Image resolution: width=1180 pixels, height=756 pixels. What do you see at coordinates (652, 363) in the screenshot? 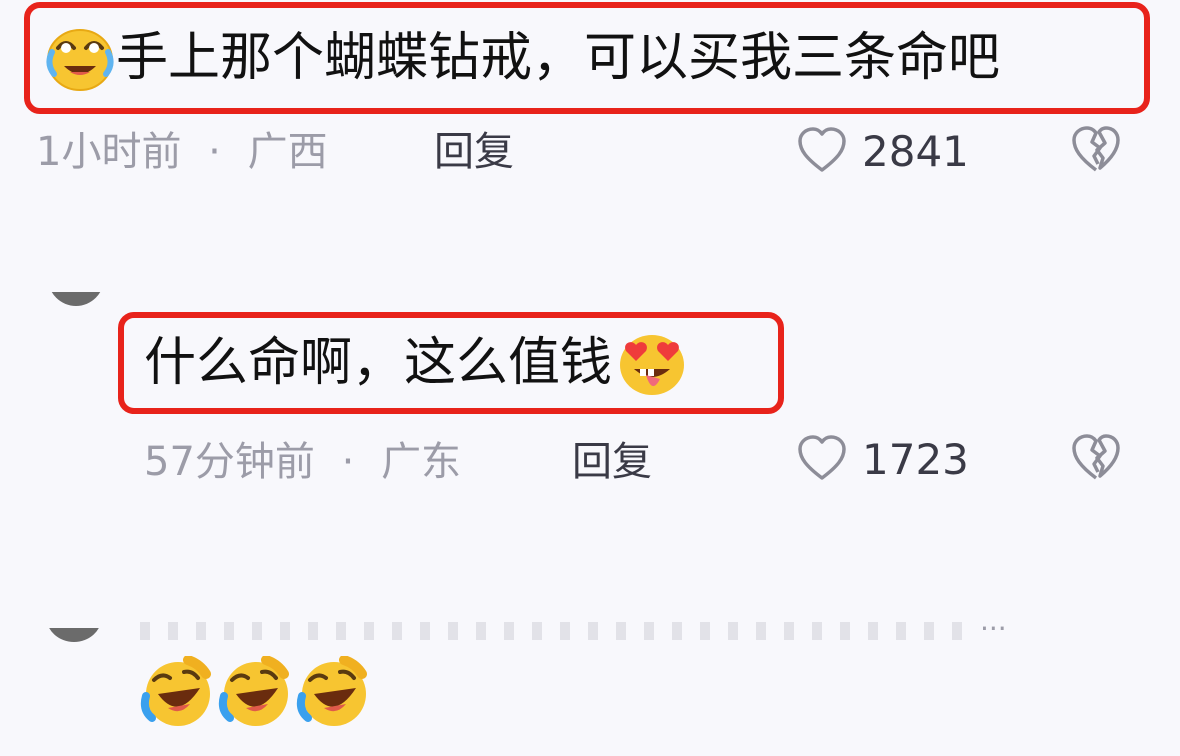
I see `heart-eyes-tongue-emoji` at bounding box center [652, 363].